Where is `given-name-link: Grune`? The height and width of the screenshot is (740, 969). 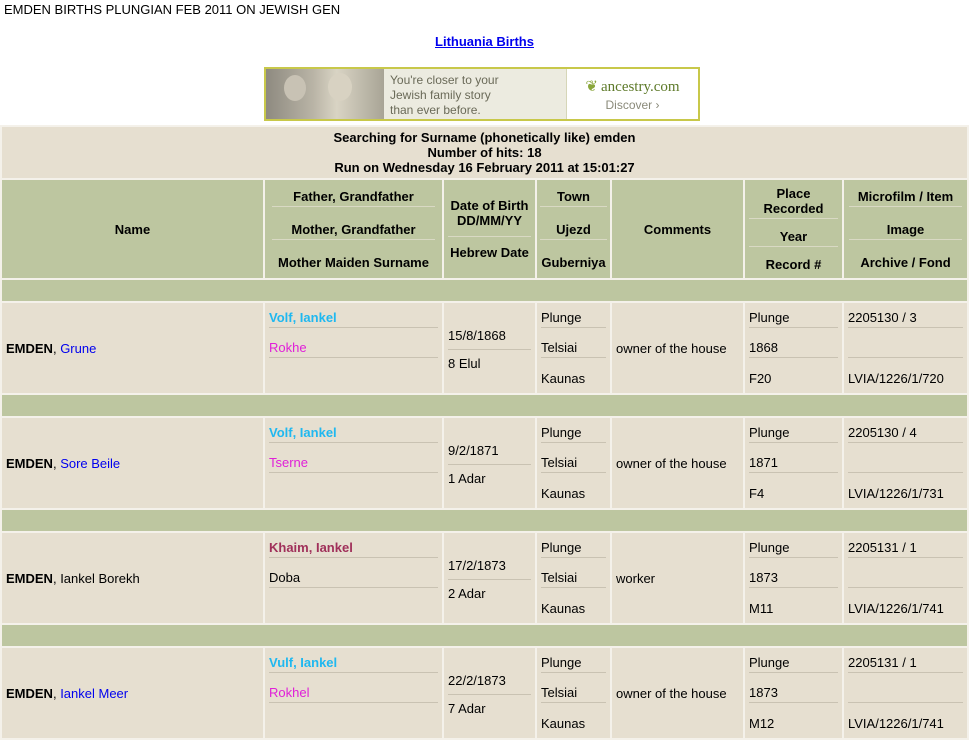
given-name-link: Grune is located at coordinates (78, 348).